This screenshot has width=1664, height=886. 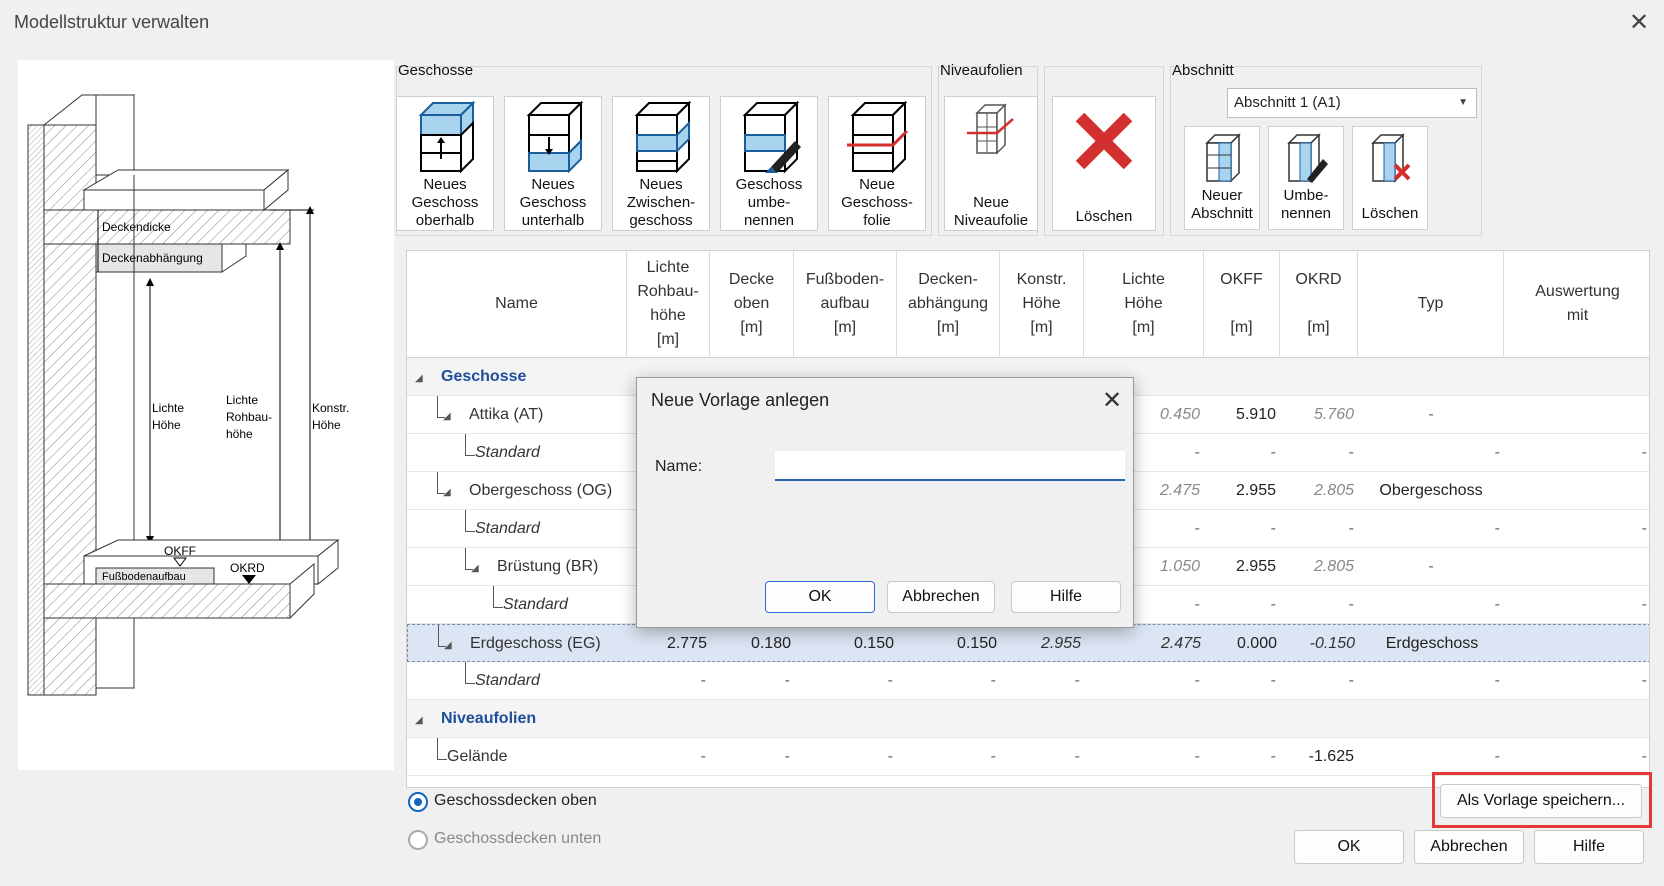 I want to click on new-section-button: Neuer Abschnitt, so click(x=1222, y=178).